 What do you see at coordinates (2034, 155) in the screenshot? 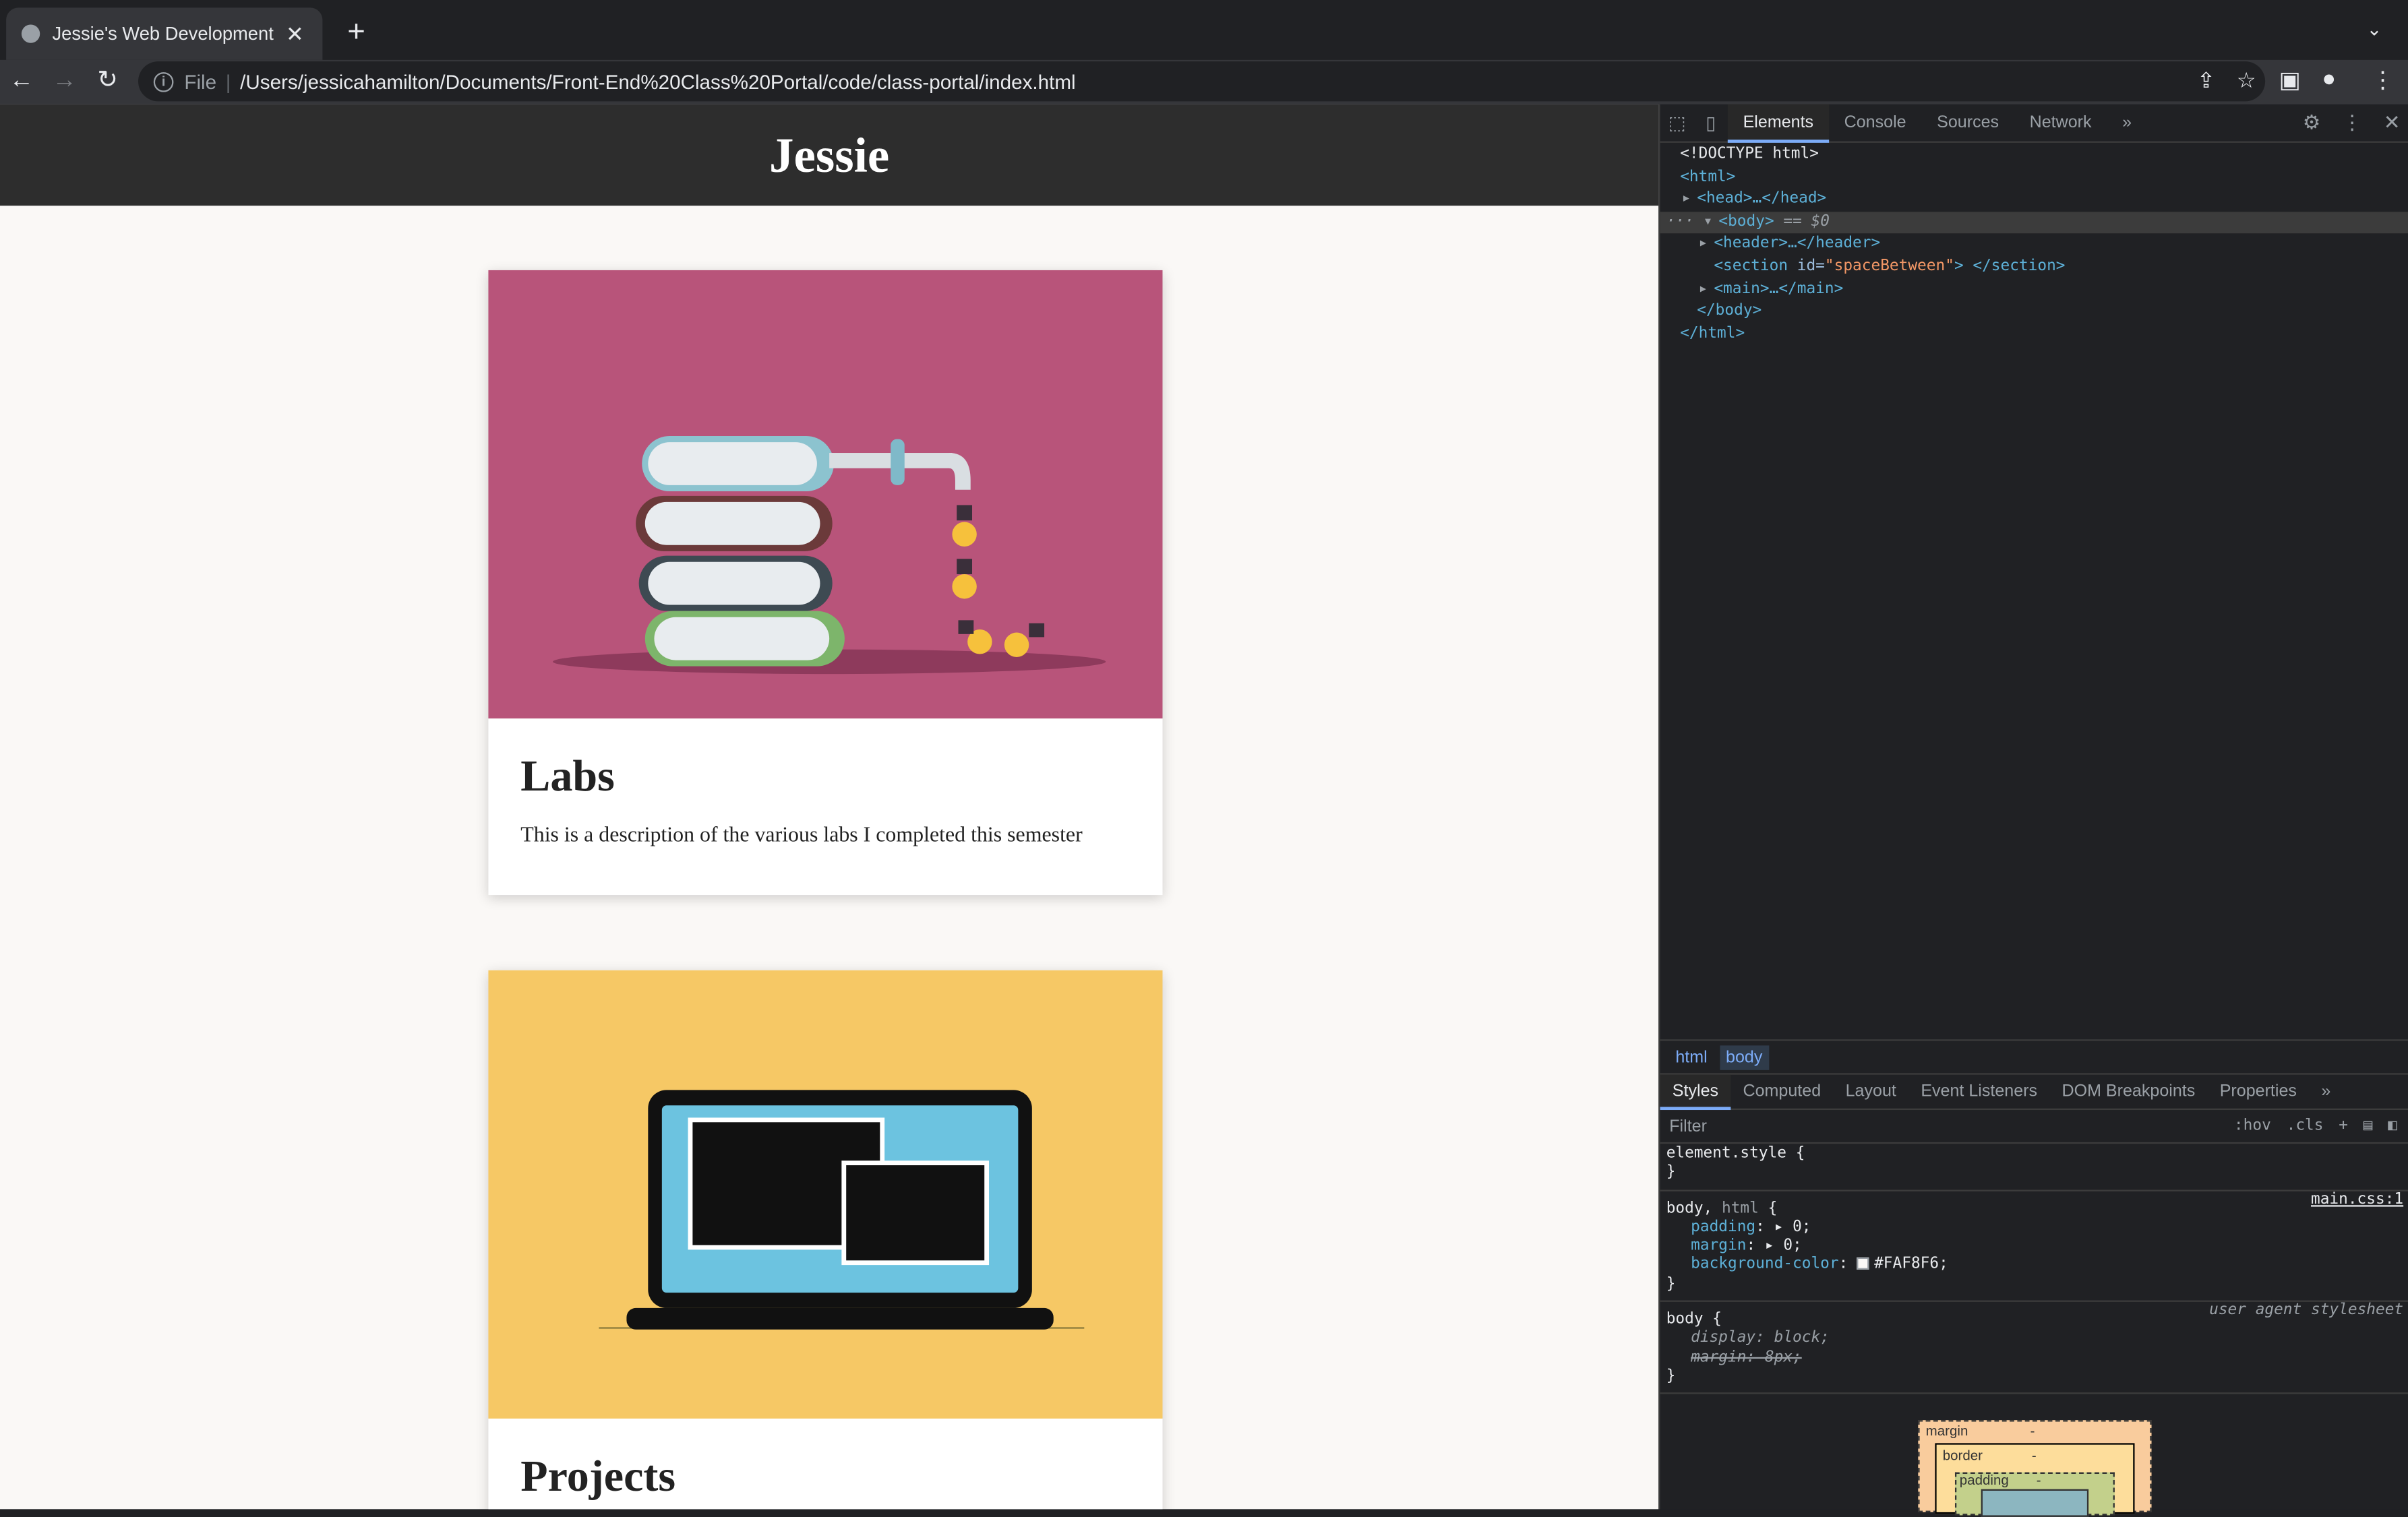
I see `dom-node-doctype: <!DOCTYPE html>` at bounding box center [2034, 155].